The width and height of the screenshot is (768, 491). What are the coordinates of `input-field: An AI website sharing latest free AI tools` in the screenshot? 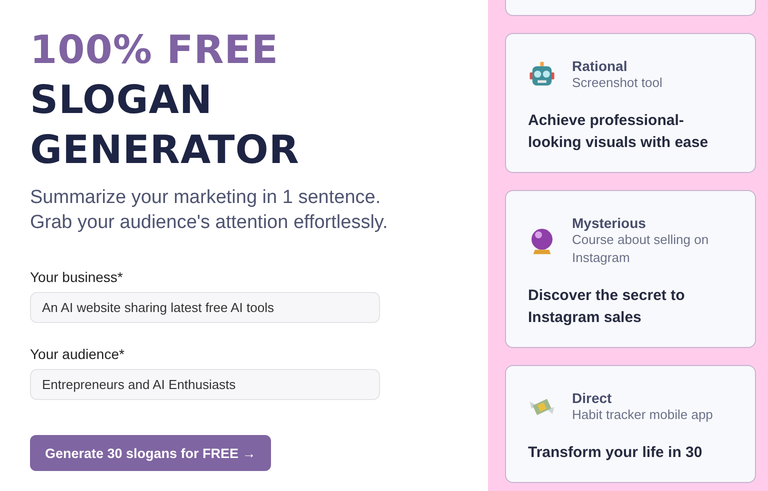 It's located at (205, 307).